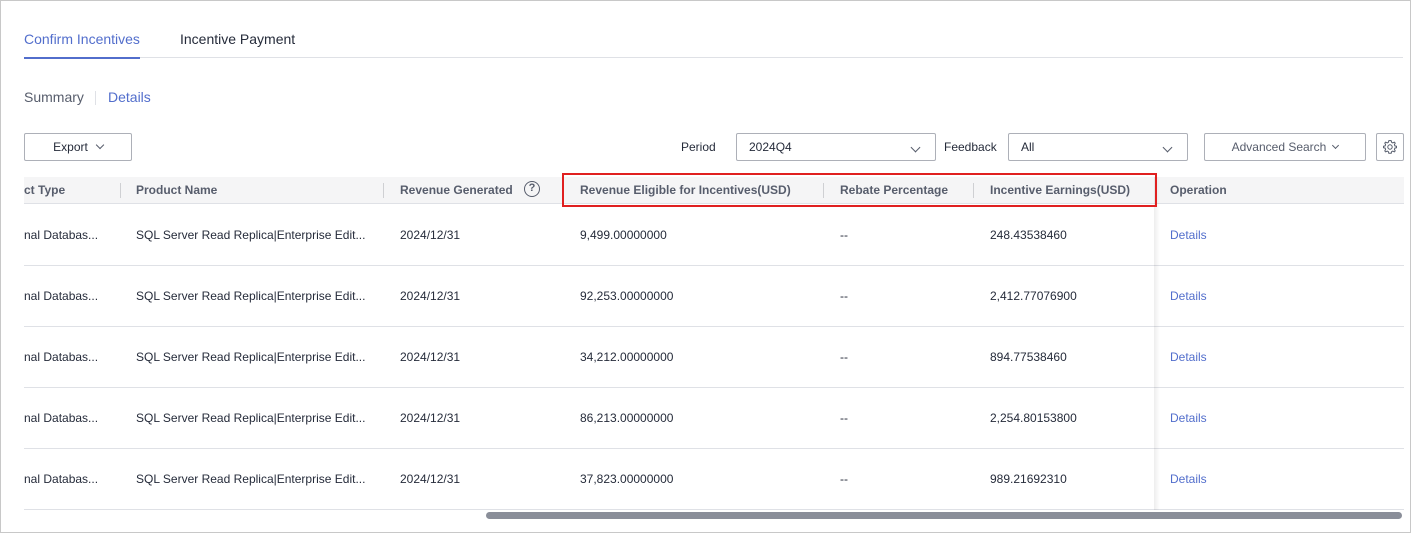  What do you see at coordinates (1028, 357) in the screenshot?
I see `cell-incentive-earnings: 894.77538460` at bounding box center [1028, 357].